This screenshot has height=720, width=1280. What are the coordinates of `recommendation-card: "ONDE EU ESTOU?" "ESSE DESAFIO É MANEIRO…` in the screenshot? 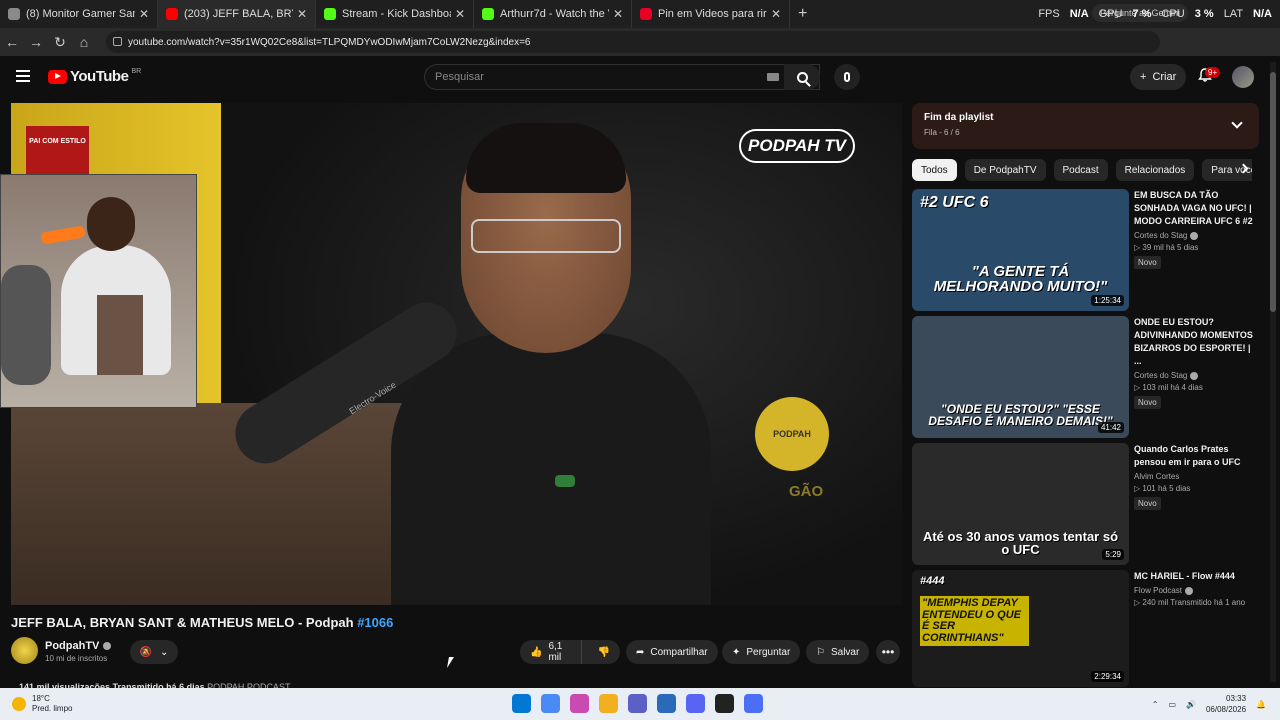 It's located at (1086, 377).